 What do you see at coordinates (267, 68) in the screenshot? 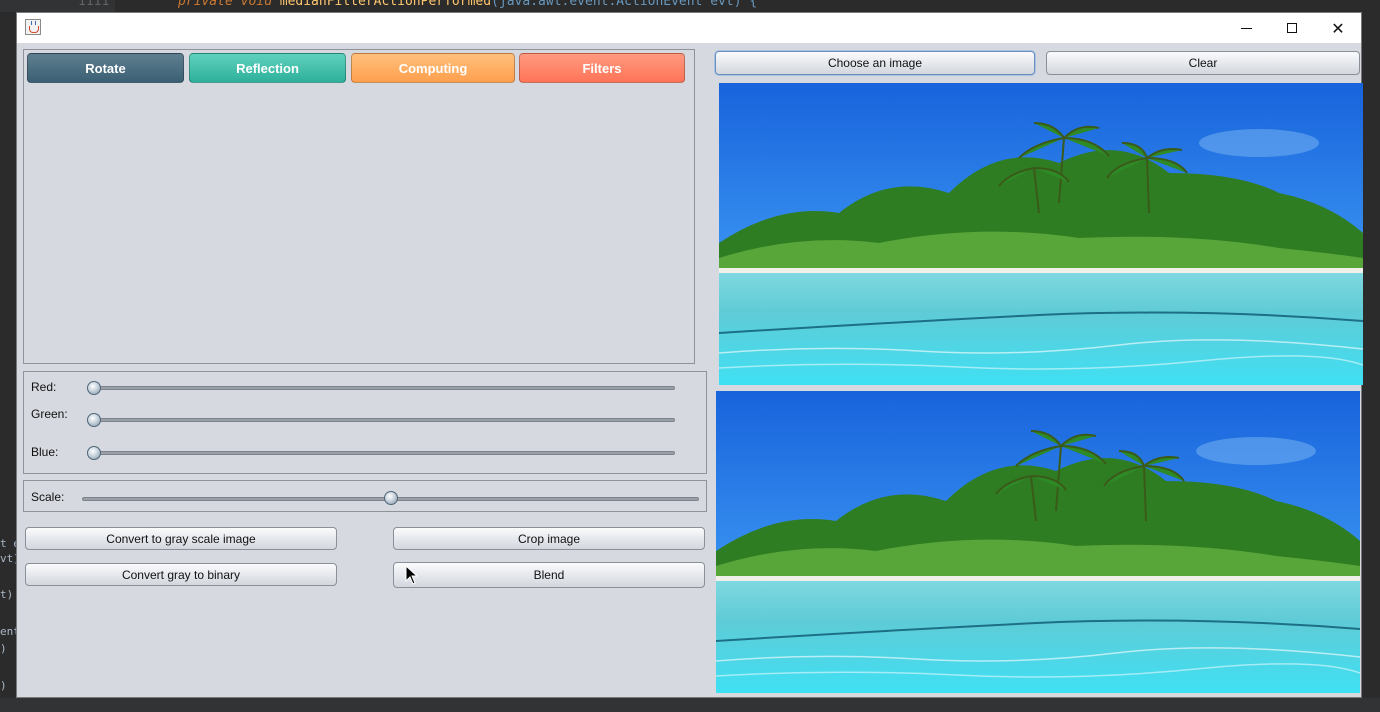
I see `tab-reflection: Reflection` at bounding box center [267, 68].